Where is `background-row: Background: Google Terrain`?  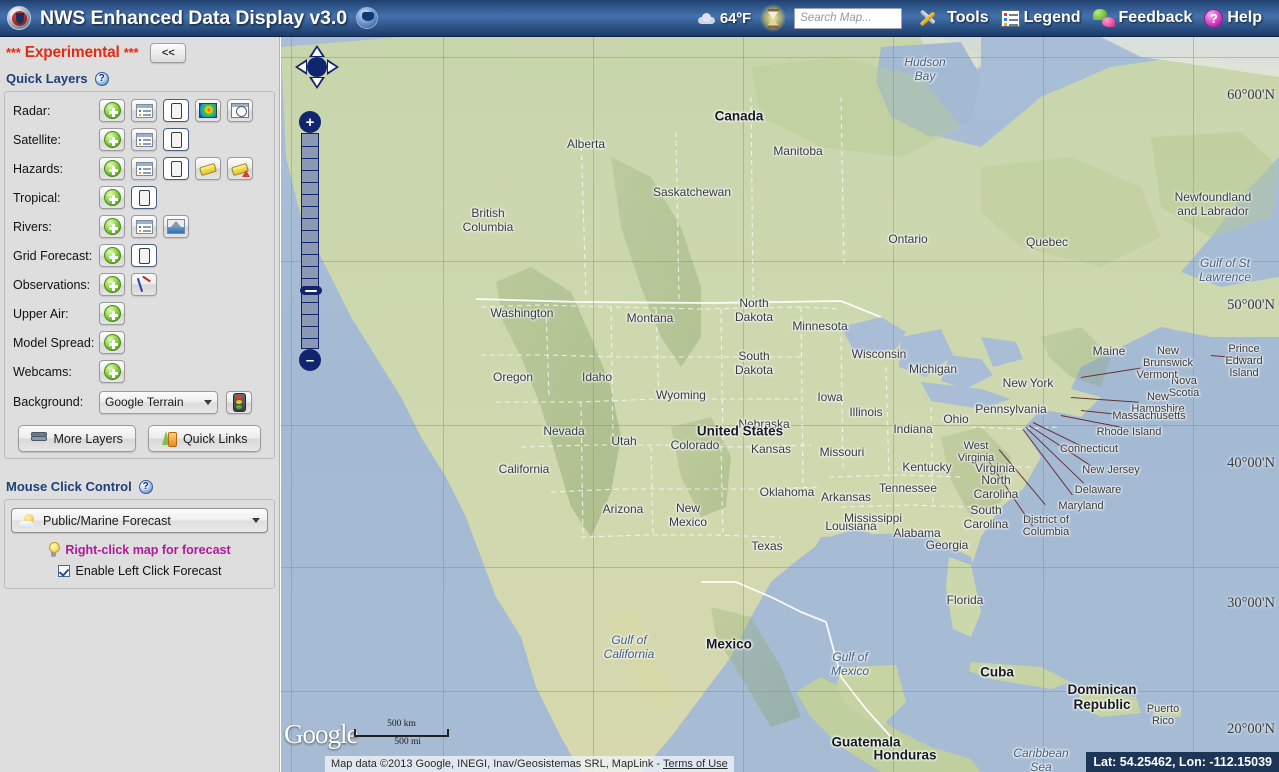 background-row: Background: Google Terrain is located at coordinates (139, 402).